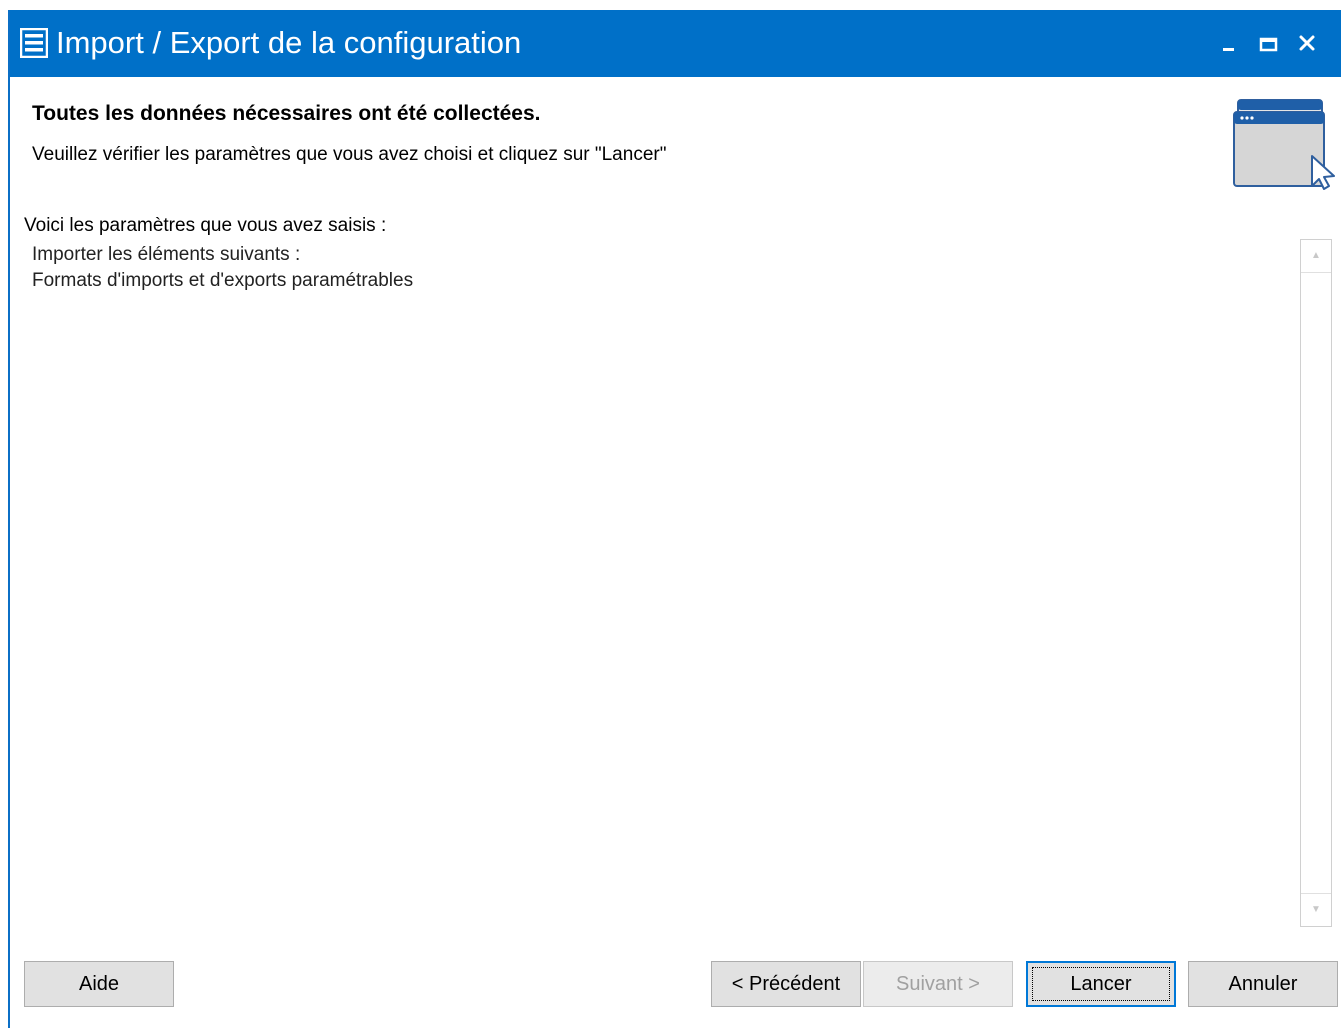 The height and width of the screenshot is (1028, 1341). Describe the element at coordinates (1286, 144) in the screenshot. I see `wizard-window-cursor-icon` at that location.